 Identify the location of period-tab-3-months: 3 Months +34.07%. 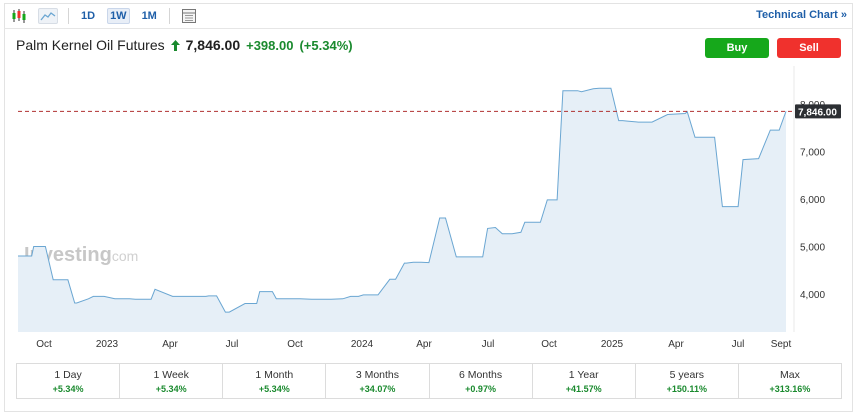
(378, 381).